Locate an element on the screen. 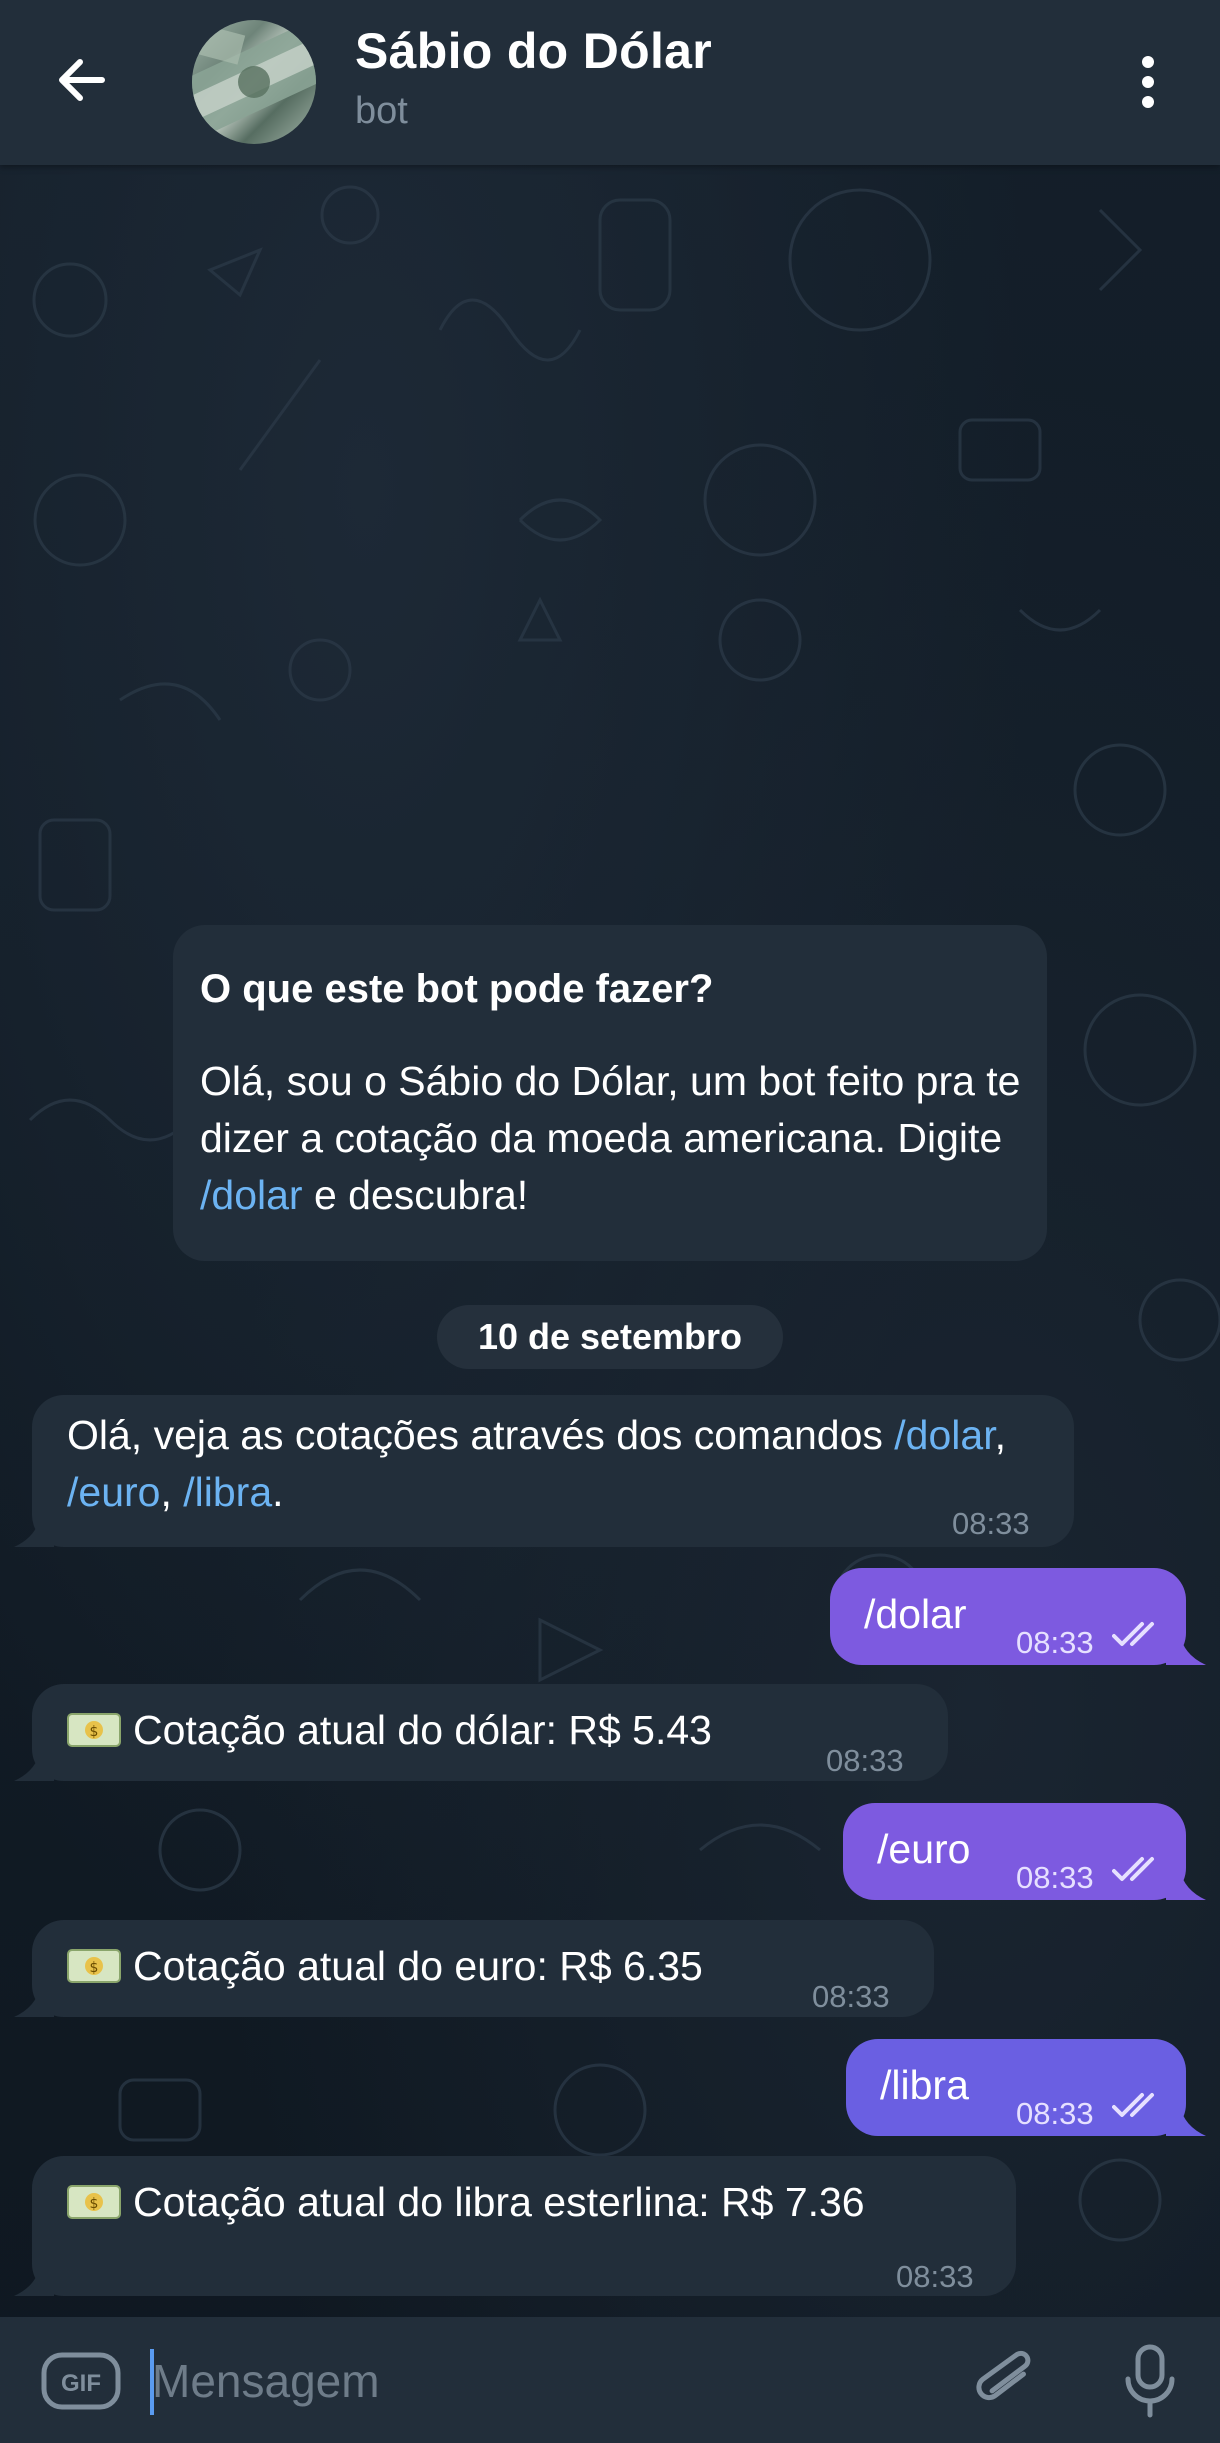  outgoing-message: /dolar 08:33 is located at coordinates (1008, 1616).